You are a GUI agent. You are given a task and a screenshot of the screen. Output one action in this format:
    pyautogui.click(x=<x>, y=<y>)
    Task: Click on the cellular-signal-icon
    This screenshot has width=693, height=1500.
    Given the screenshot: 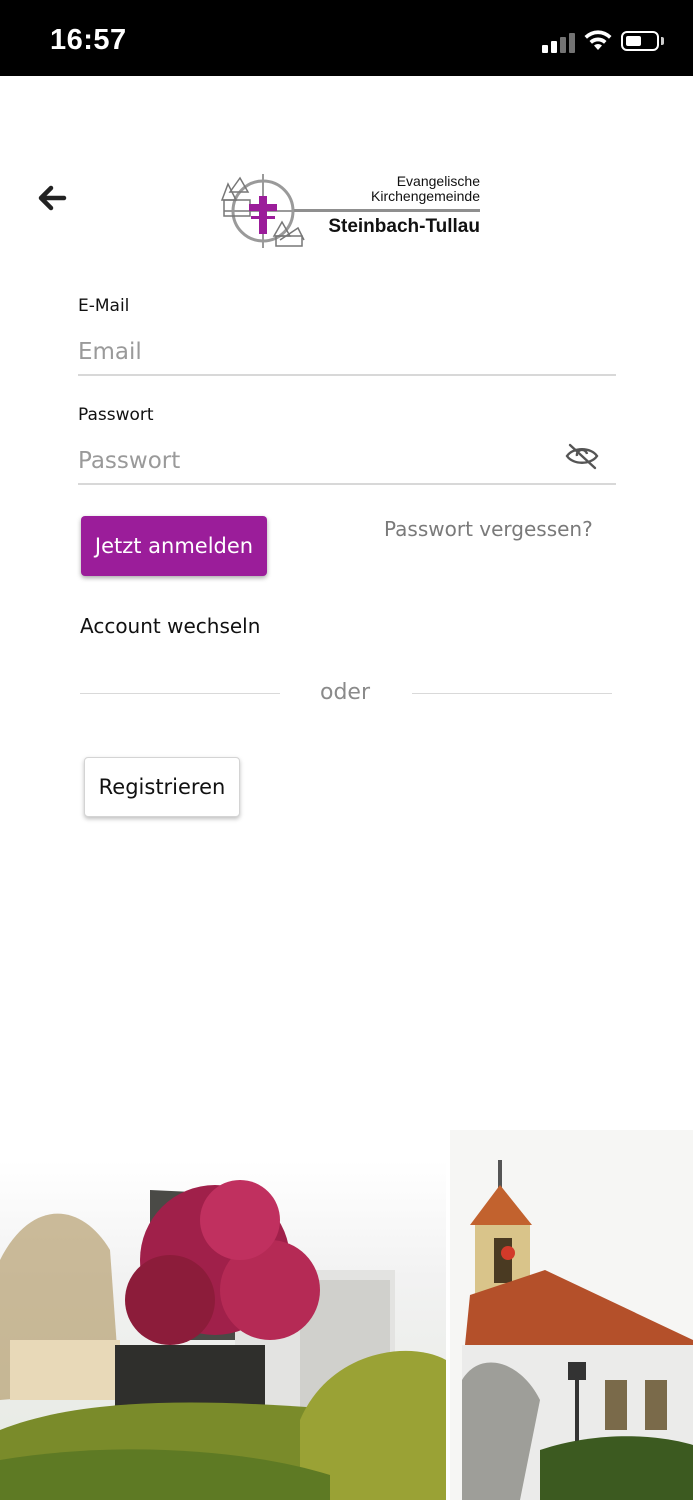 What is the action you would take?
    pyautogui.click(x=559, y=42)
    